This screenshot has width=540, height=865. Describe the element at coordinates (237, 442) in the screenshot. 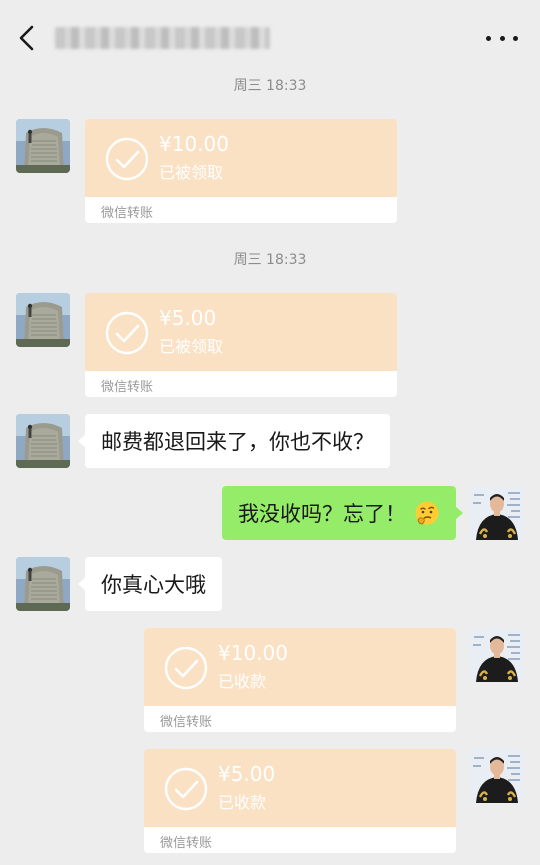

I see `message-text: 邮费都退回来了，你也不收？` at that location.